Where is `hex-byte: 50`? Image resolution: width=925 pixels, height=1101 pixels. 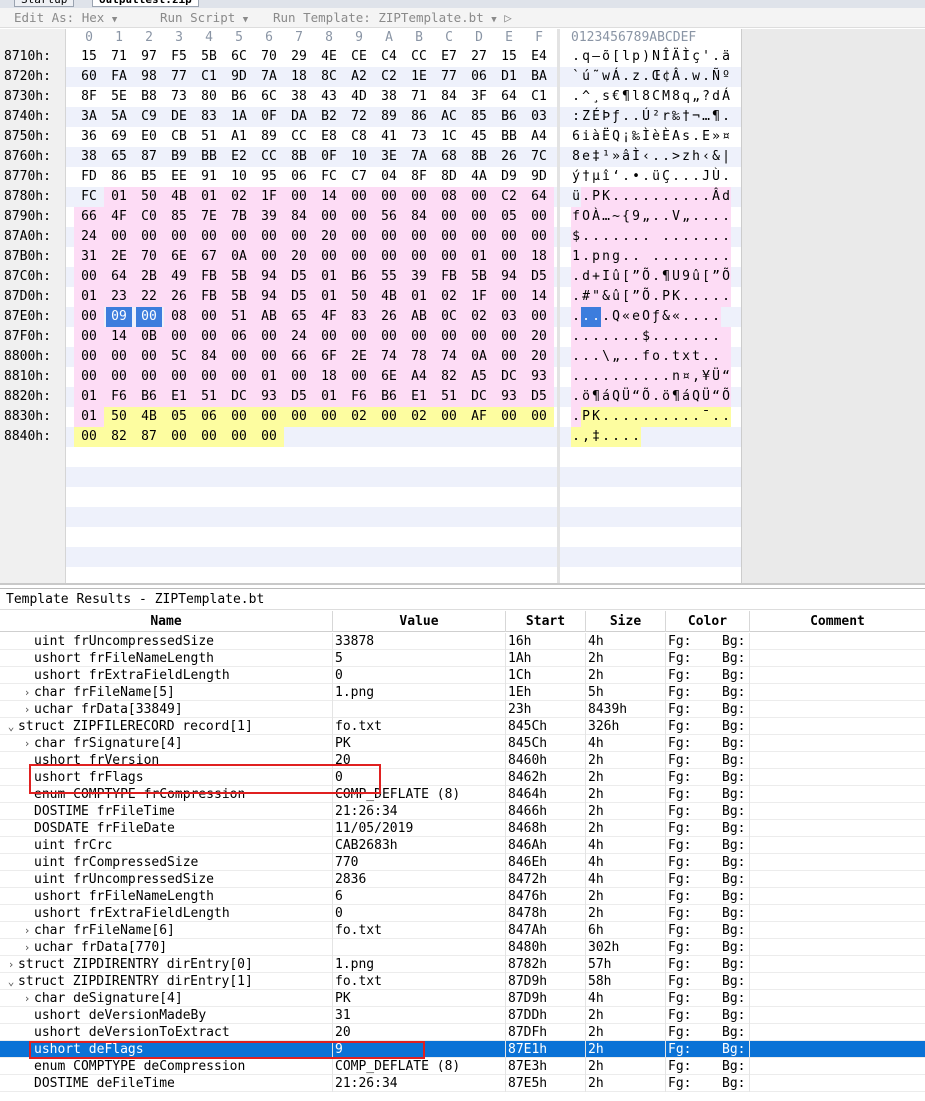 hex-byte: 50 is located at coordinates (119, 417).